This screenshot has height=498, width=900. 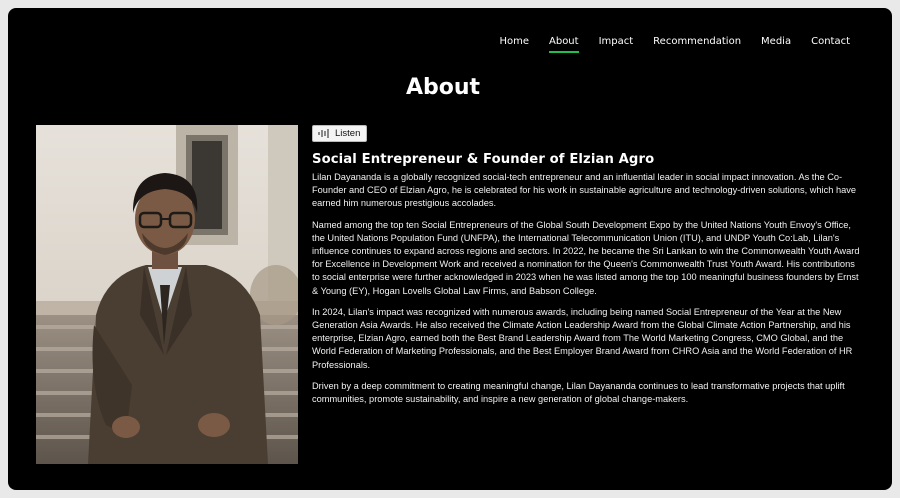 What do you see at coordinates (443, 87) in the screenshot?
I see `page-title: About` at bounding box center [443, 87].